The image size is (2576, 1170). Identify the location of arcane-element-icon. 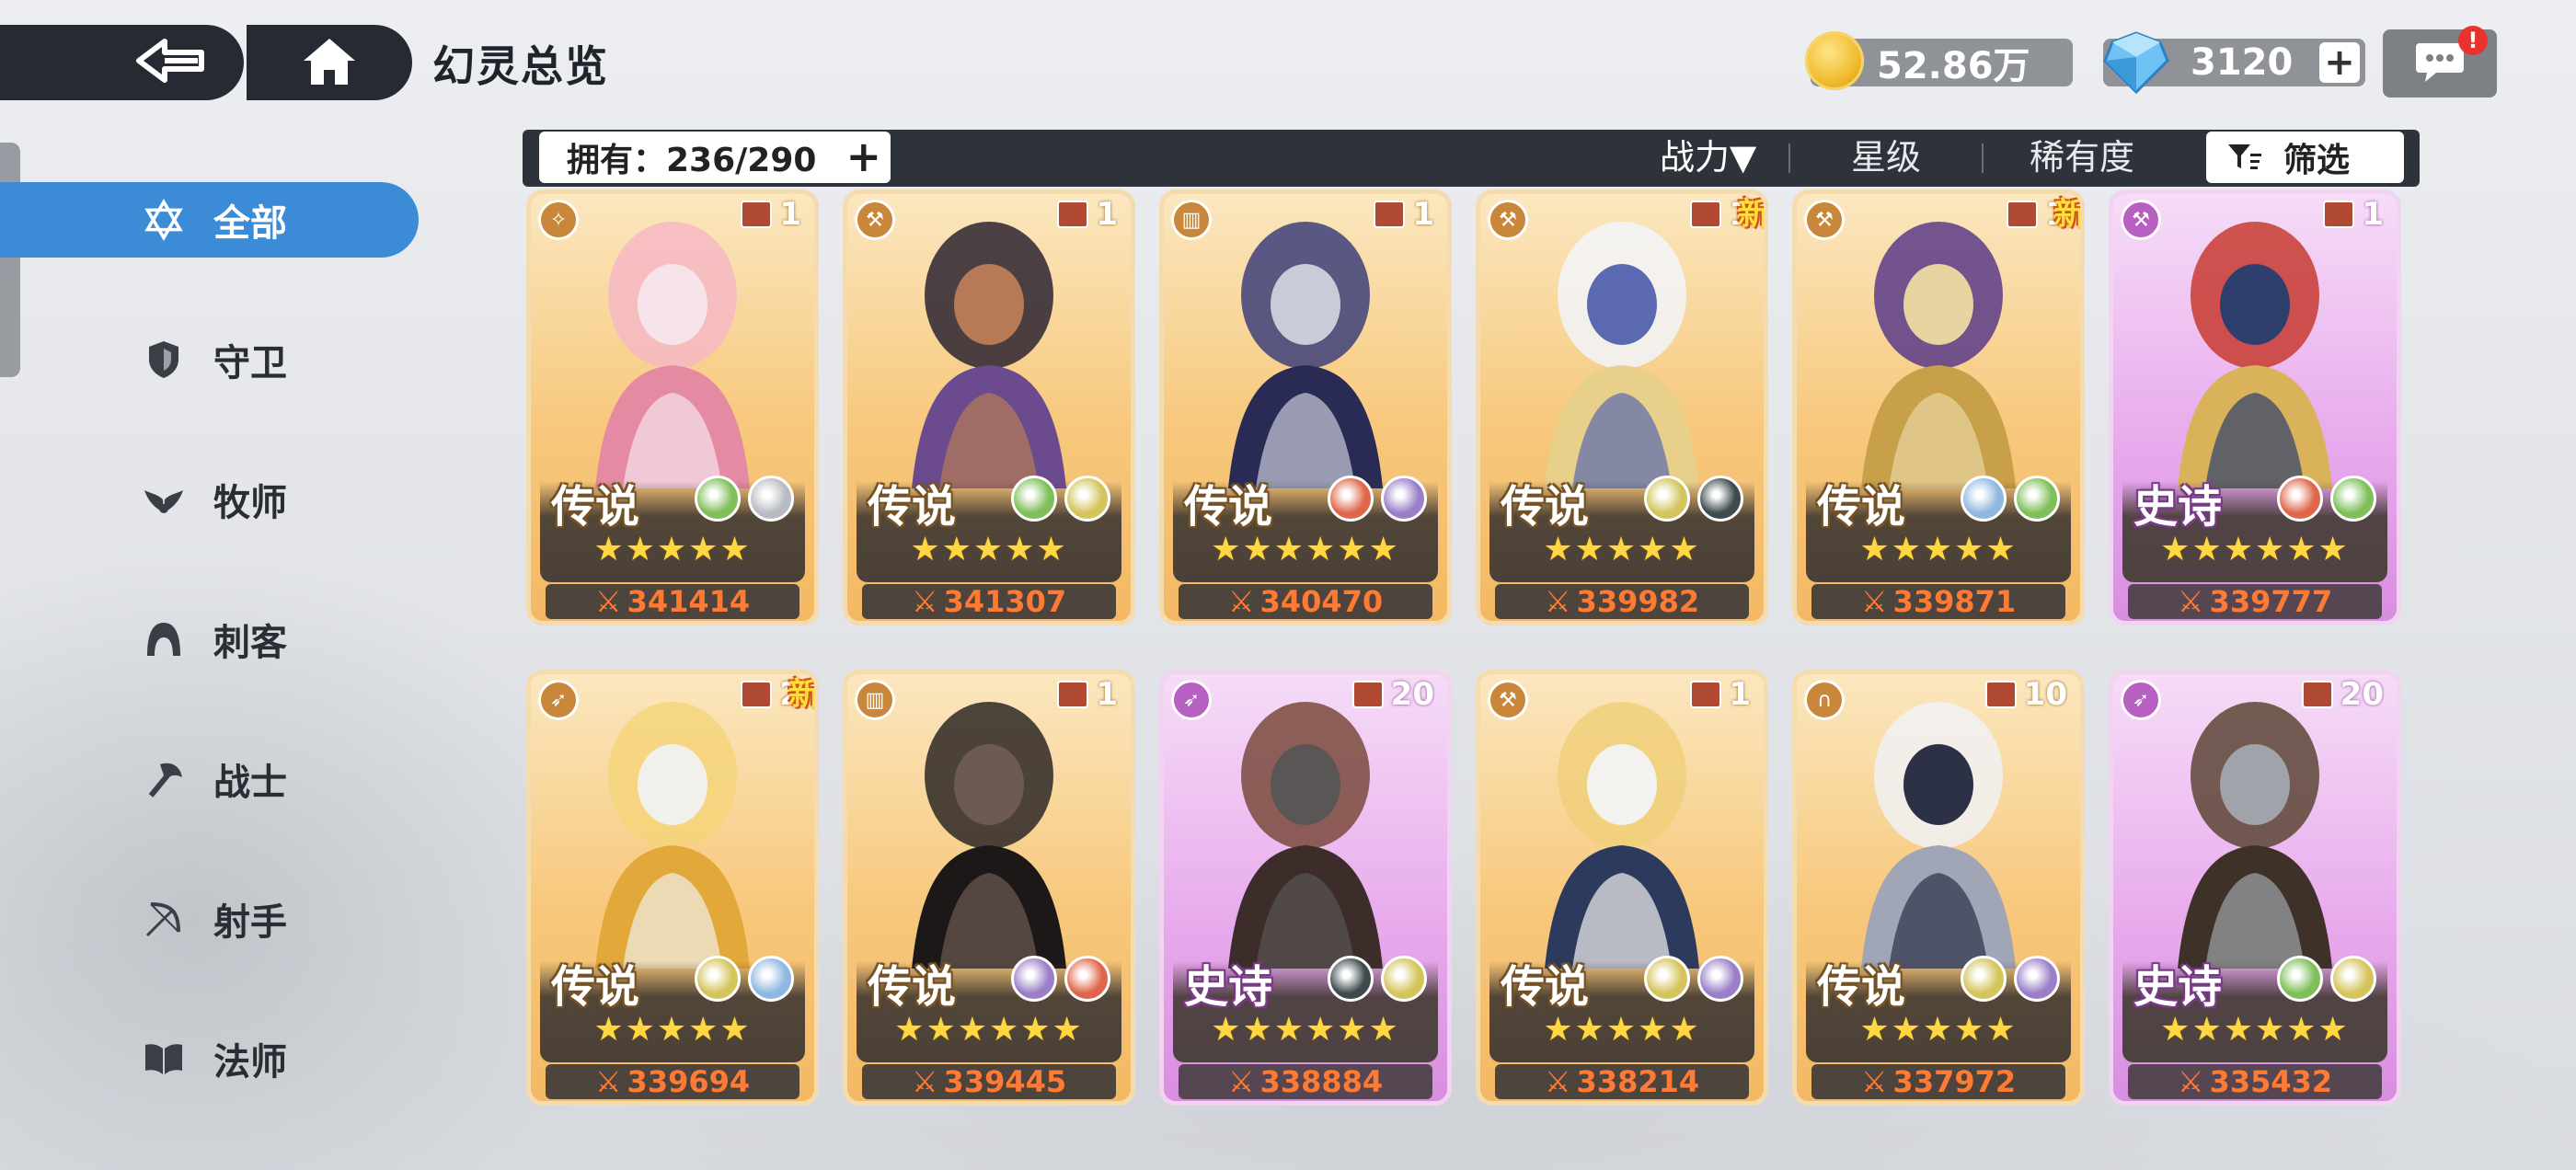
(2037, 979).